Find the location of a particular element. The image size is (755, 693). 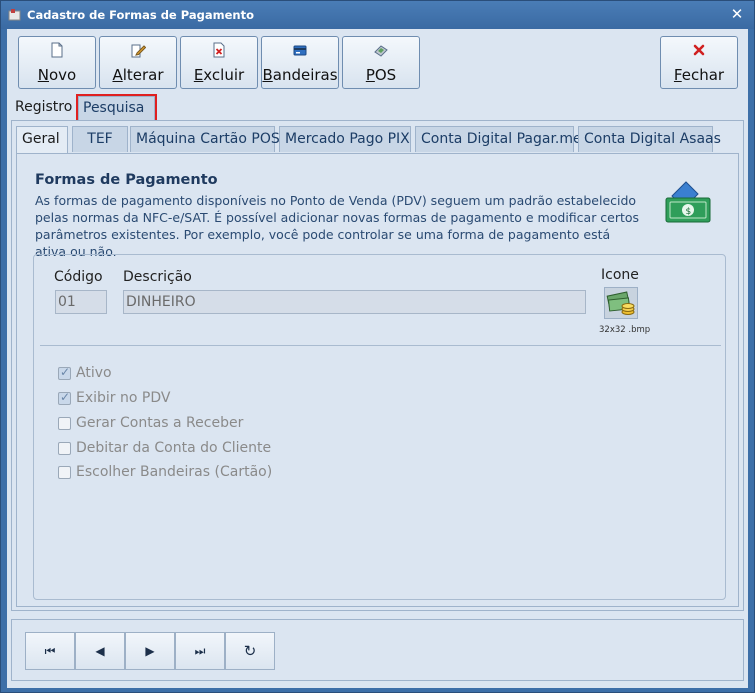

tab-conta-digital-asaas: Conta Digital Asaas is located at coordinates (649, 139).